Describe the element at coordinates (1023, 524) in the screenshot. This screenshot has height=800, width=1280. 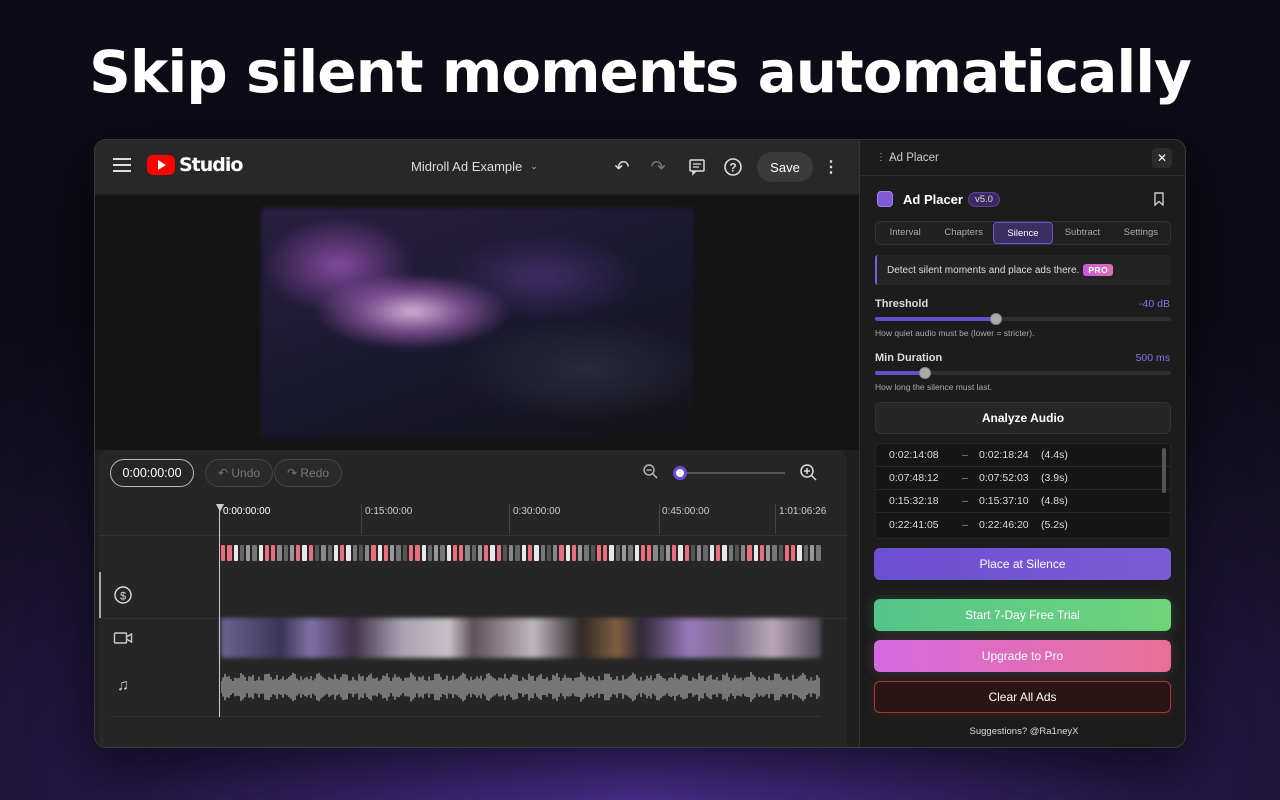
I see `list-item: 0:22:41:05 – 0:22:46:20 (5.2s)` at that location.